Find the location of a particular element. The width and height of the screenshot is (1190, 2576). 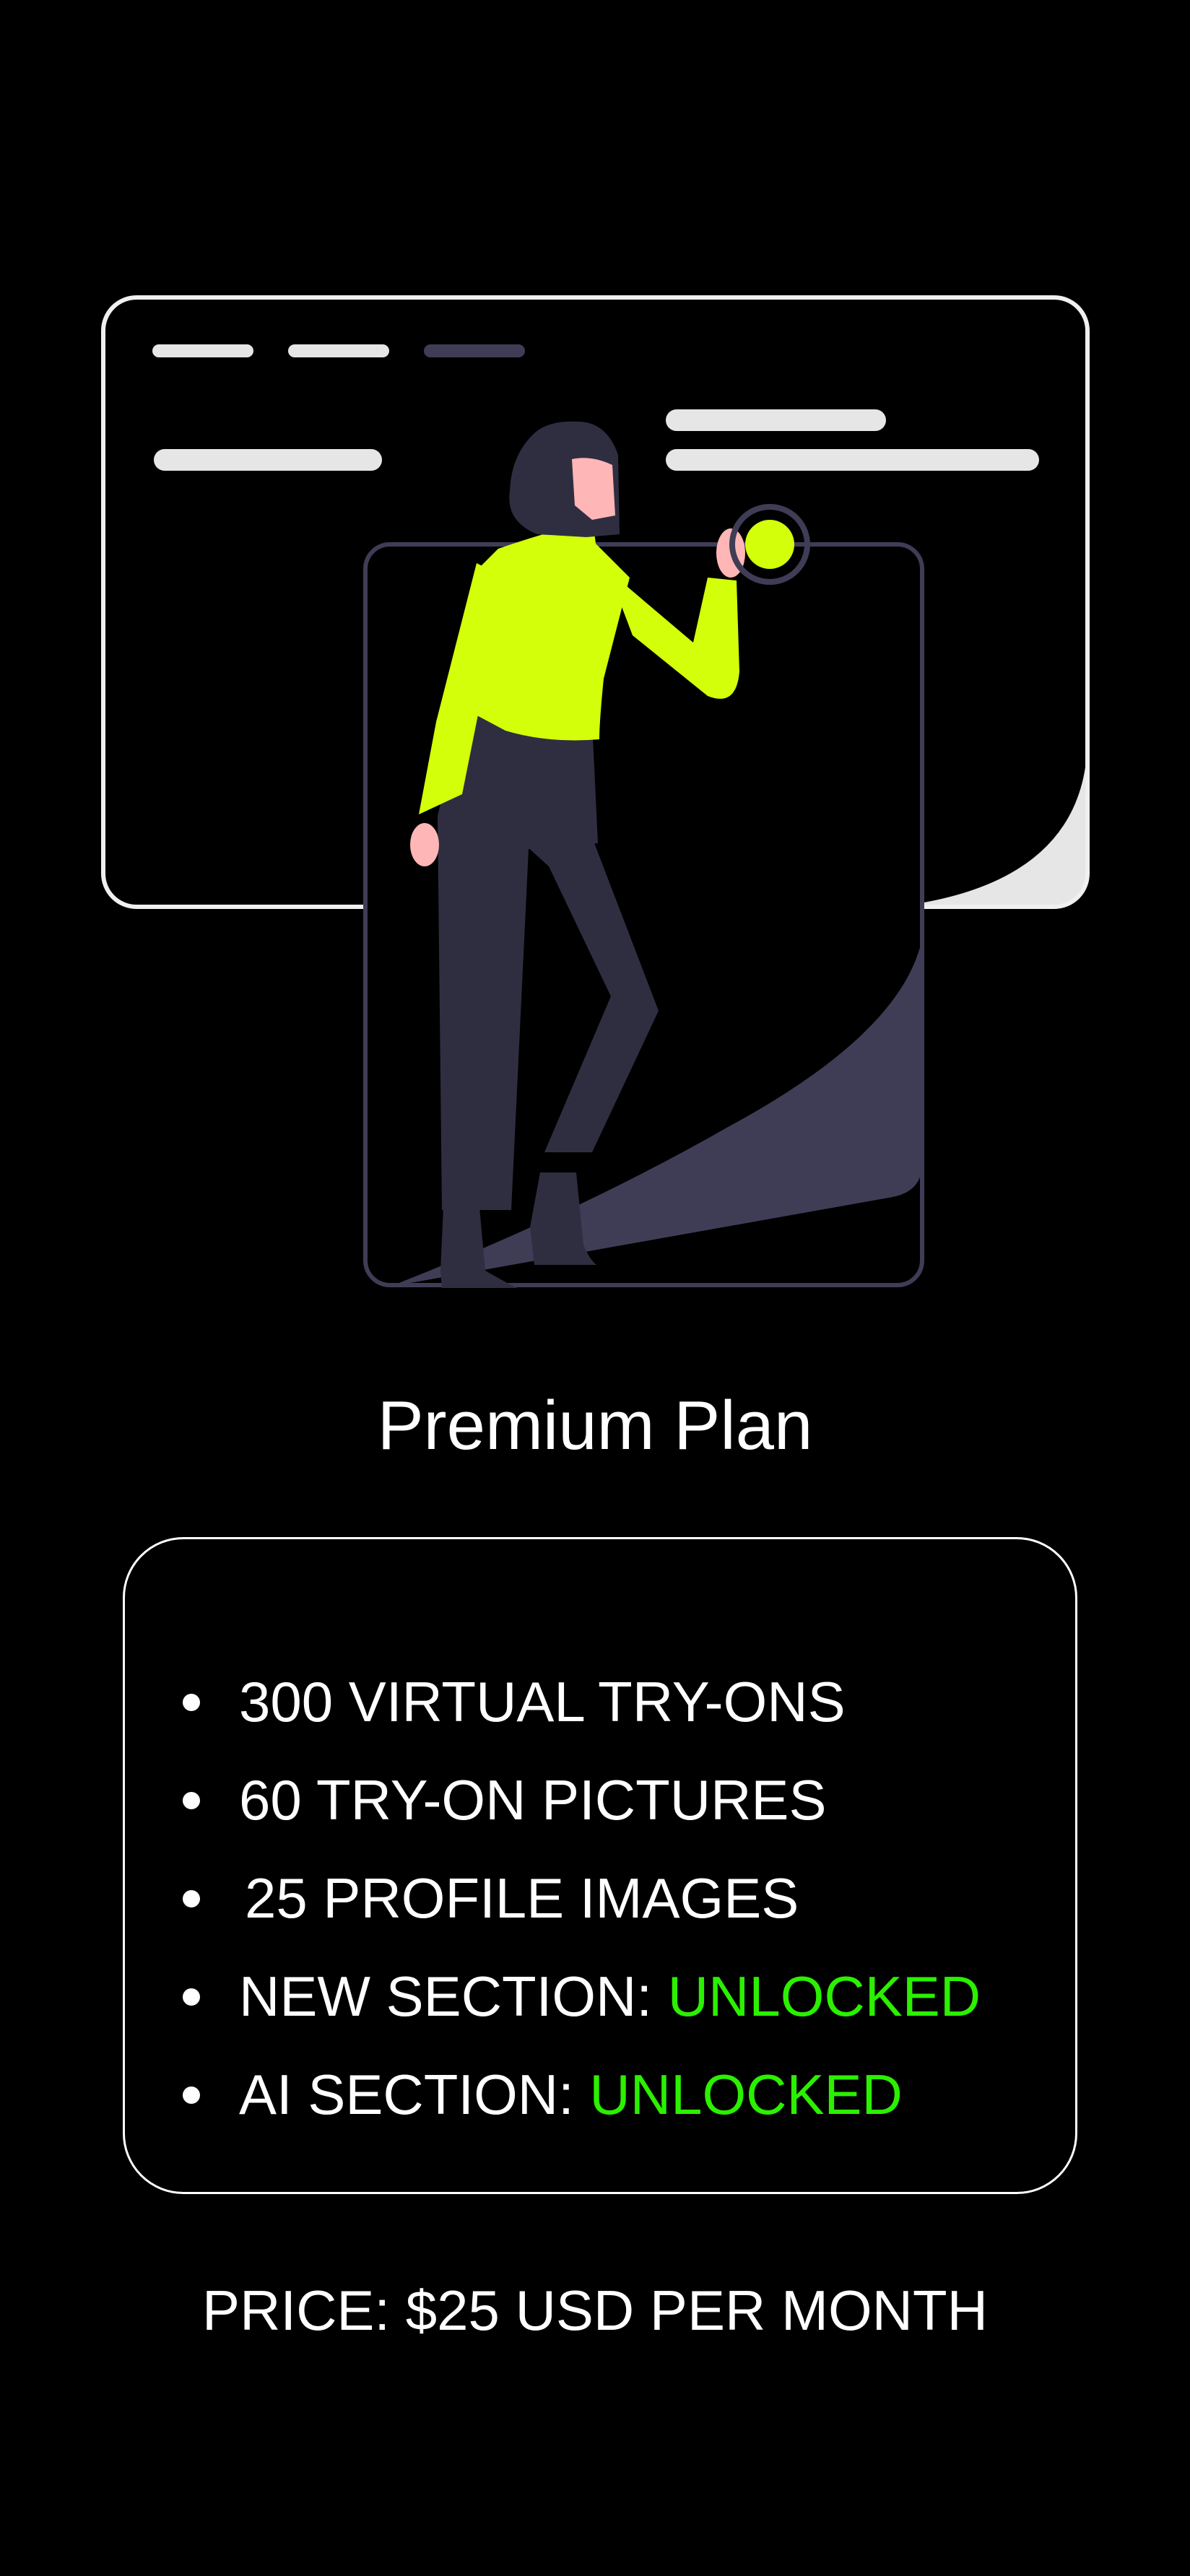

feature-item-virtual-try-ons: 300 VIRTUAL TRY-ONS is located at coordinates (582, 1702).